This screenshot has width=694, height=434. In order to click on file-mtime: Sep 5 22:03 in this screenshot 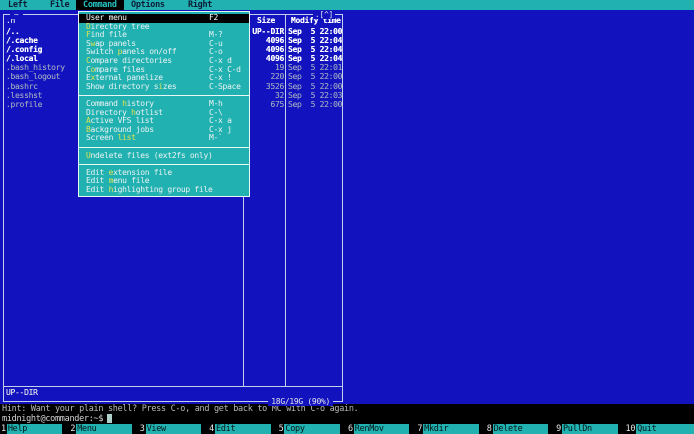, I will do `click(315, 95)`.